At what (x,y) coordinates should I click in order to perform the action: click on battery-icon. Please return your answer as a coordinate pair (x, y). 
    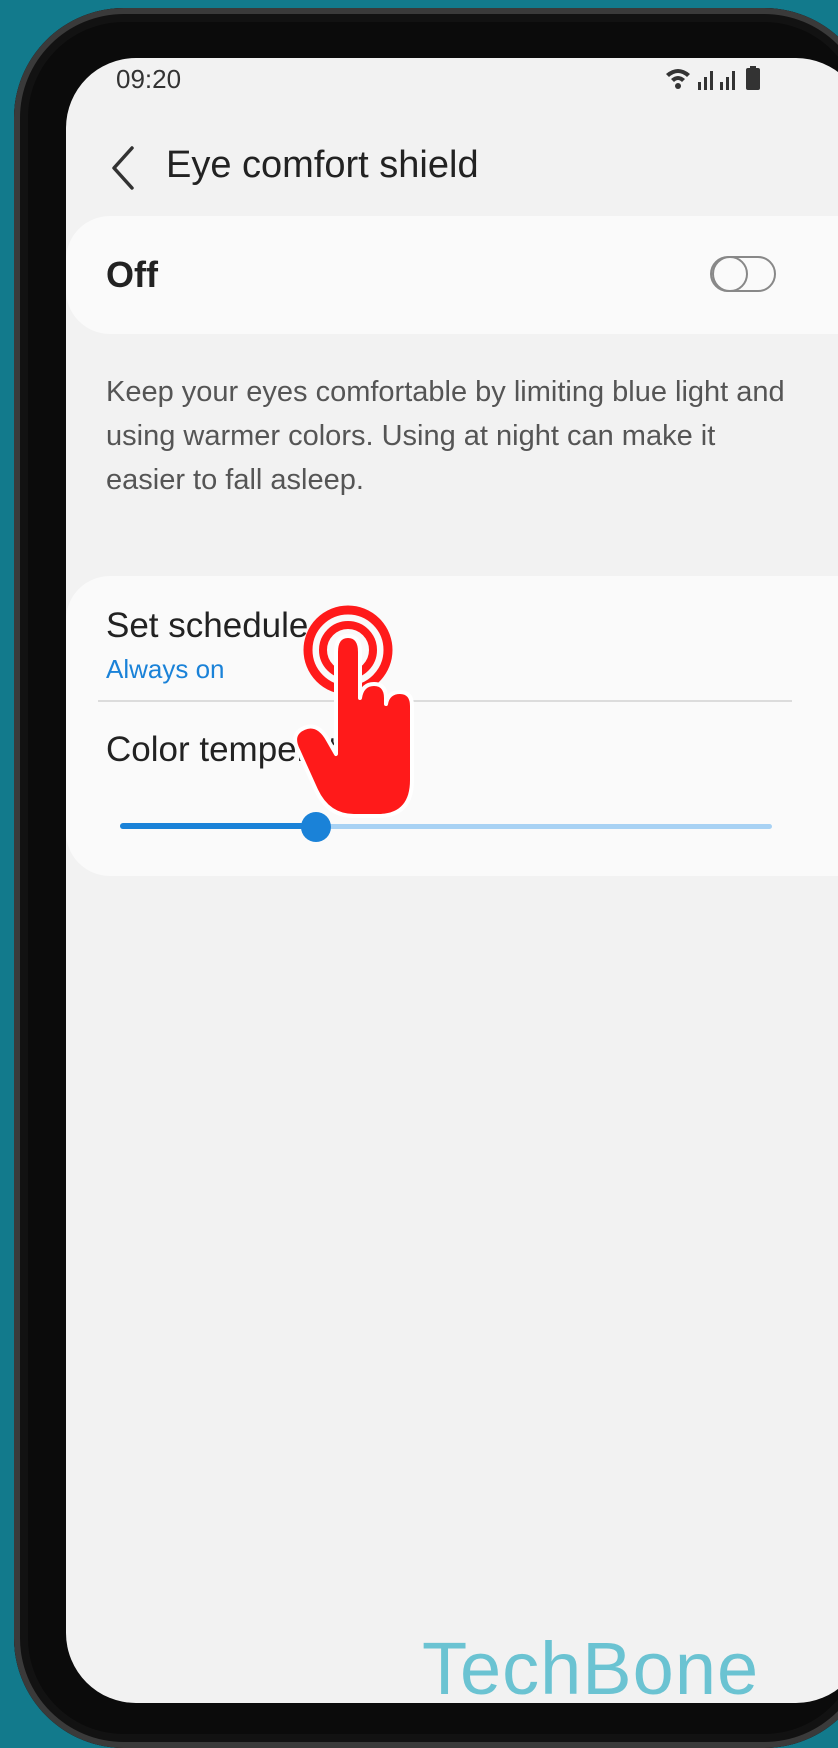
    Looking at the image, I should click on (753, 78).